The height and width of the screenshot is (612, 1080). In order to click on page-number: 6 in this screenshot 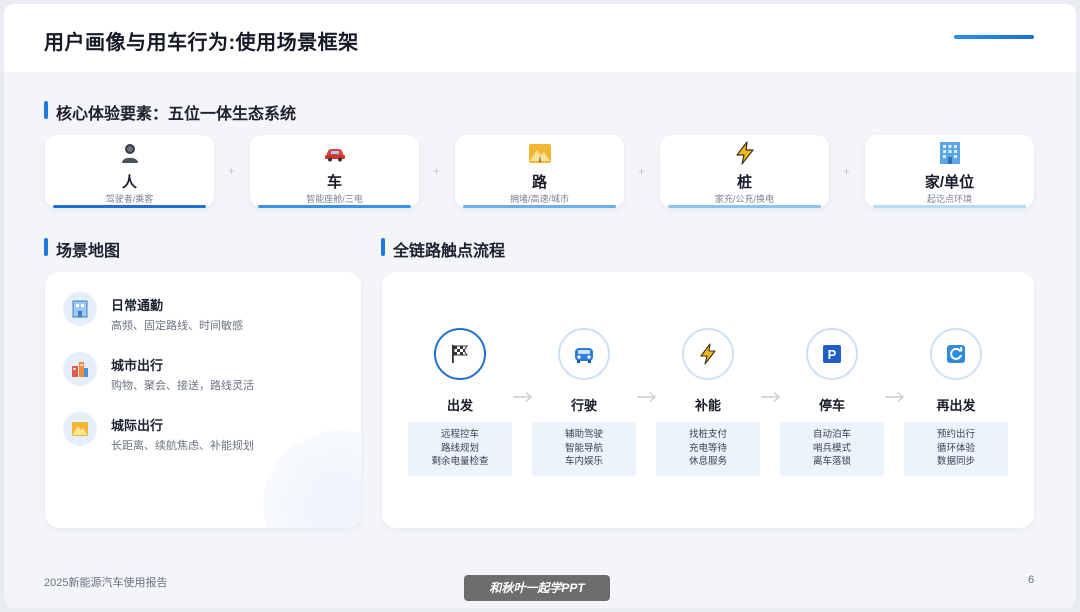, I will do `click(1031, 580)`.